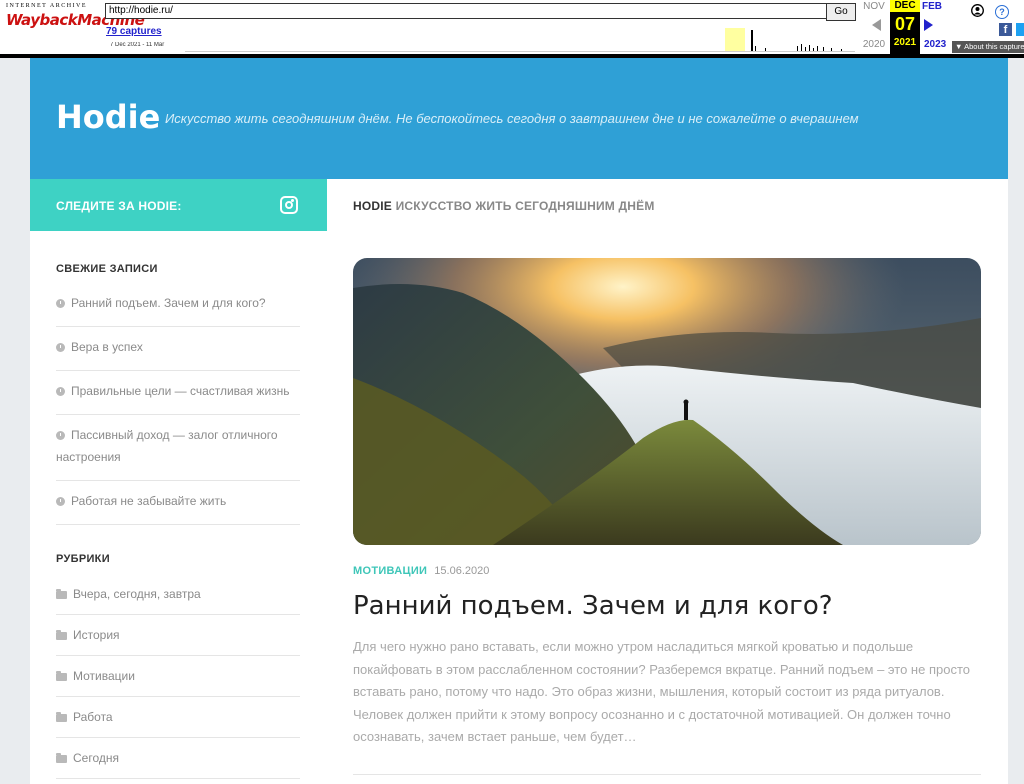 Image resolution: width=1024 pixels, height=784 pixels. What do you see at coordinates (289, 205) in the screenshot?
I see `instagram-icon` at bounding box center [289, 205].